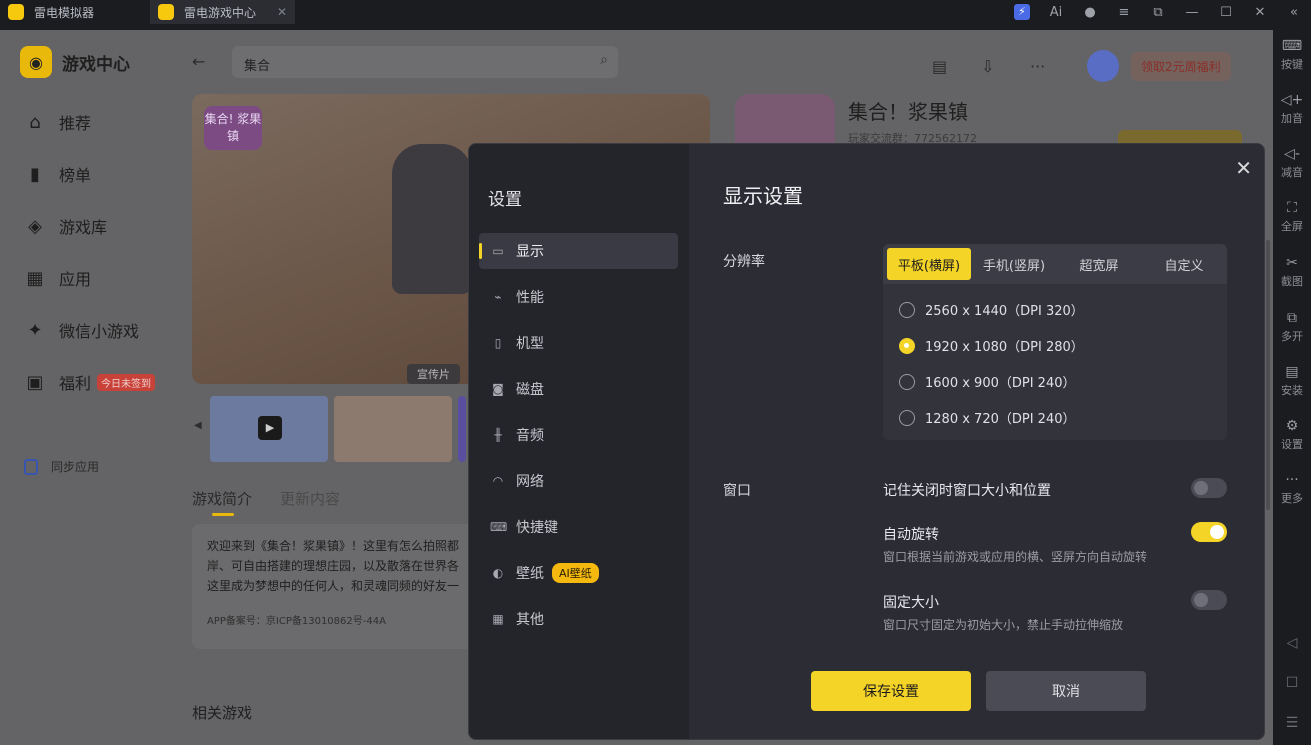 This screenshot has height=745, width=1311. I want to click on menu-disk: ◙ 磁盘, so click(578, 389).